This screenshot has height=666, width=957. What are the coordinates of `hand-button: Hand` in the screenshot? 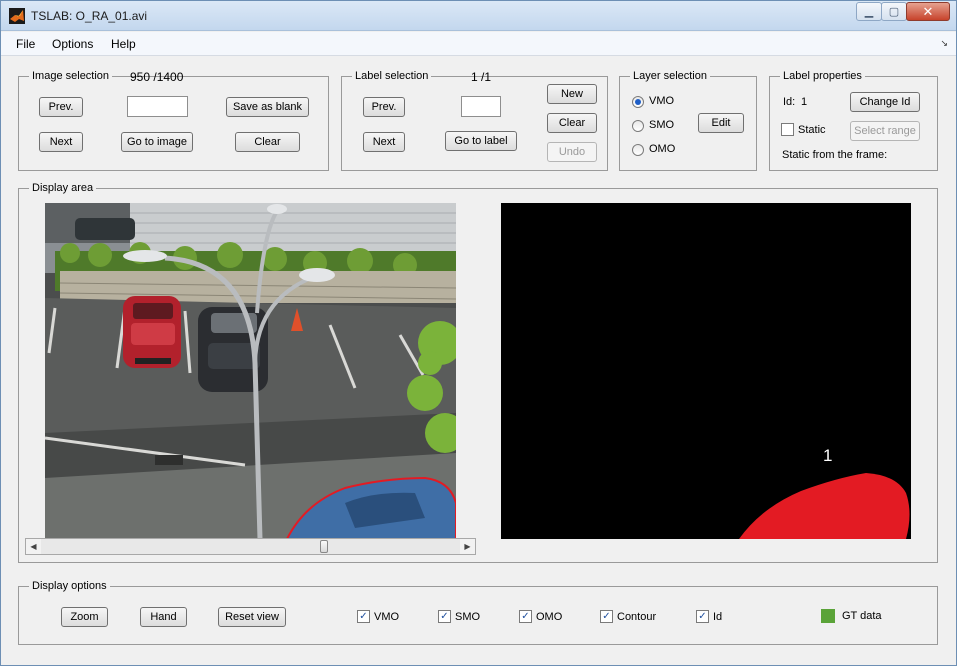 It's located at (163, 617).